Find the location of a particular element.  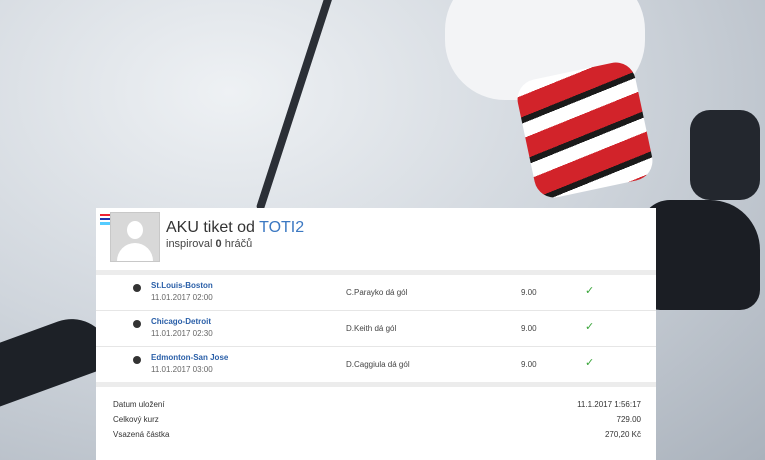

stake-value: 270,20 Kč is located at coordinates (622, 434).